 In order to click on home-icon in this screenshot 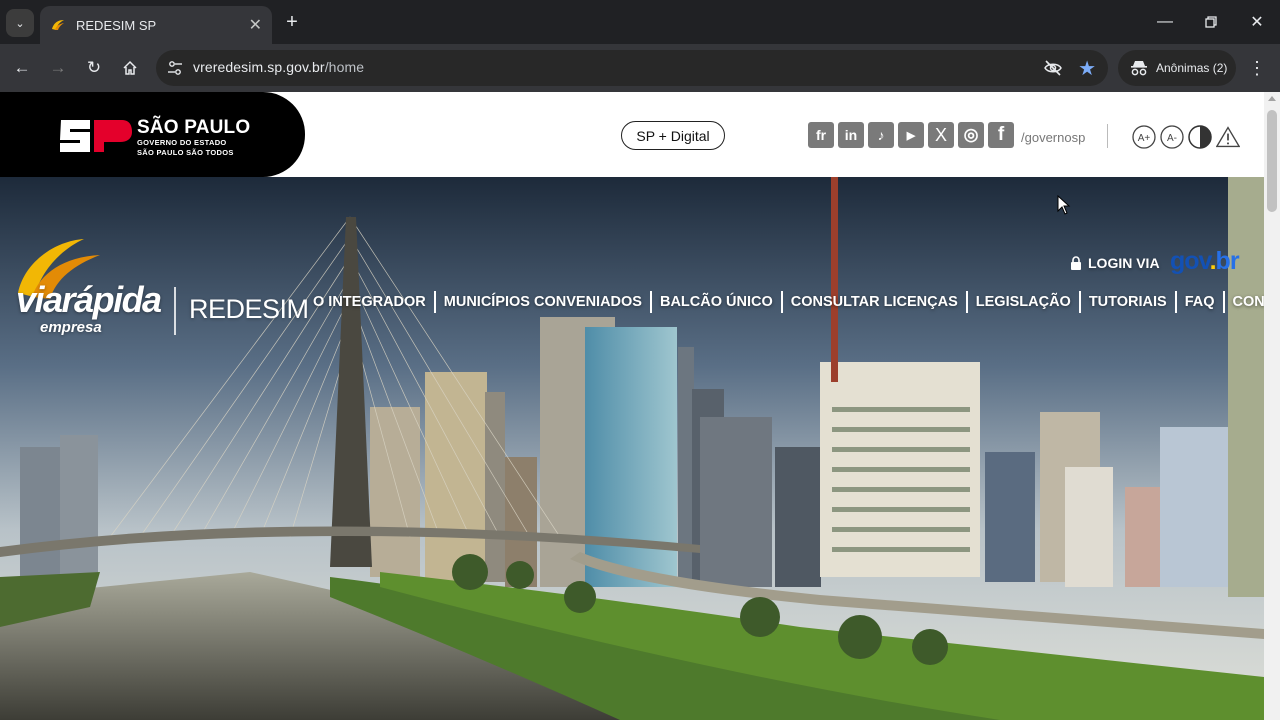, I will do `click(130, 67)`.